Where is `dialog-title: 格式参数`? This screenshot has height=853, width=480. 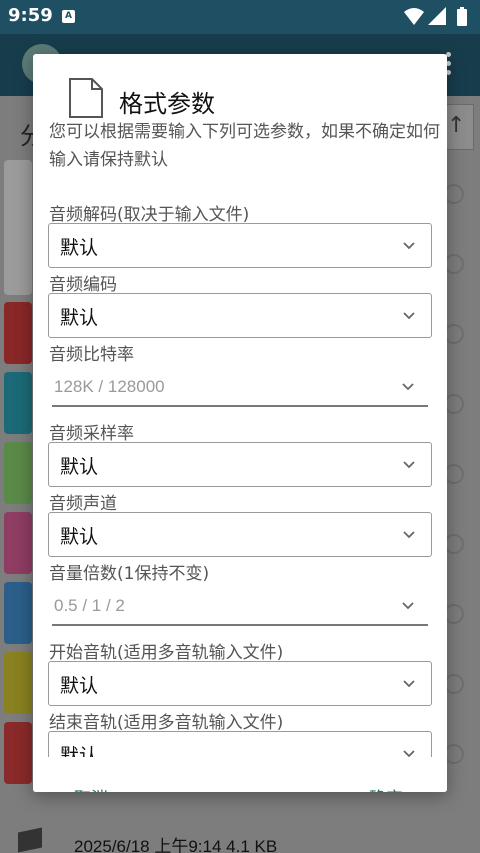 dialog-title: 格式参数 is located at coordinates (167, 104).